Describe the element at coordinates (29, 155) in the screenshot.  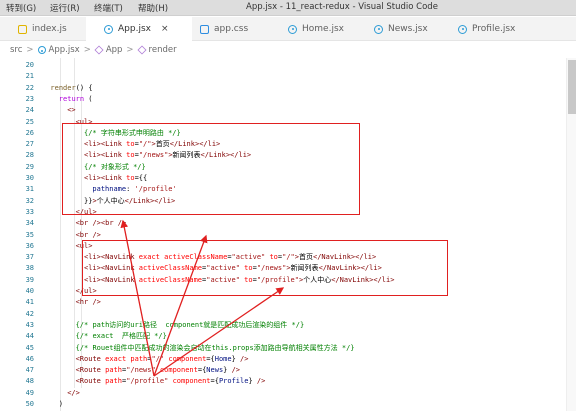
I see `line-number: 28` at that location.